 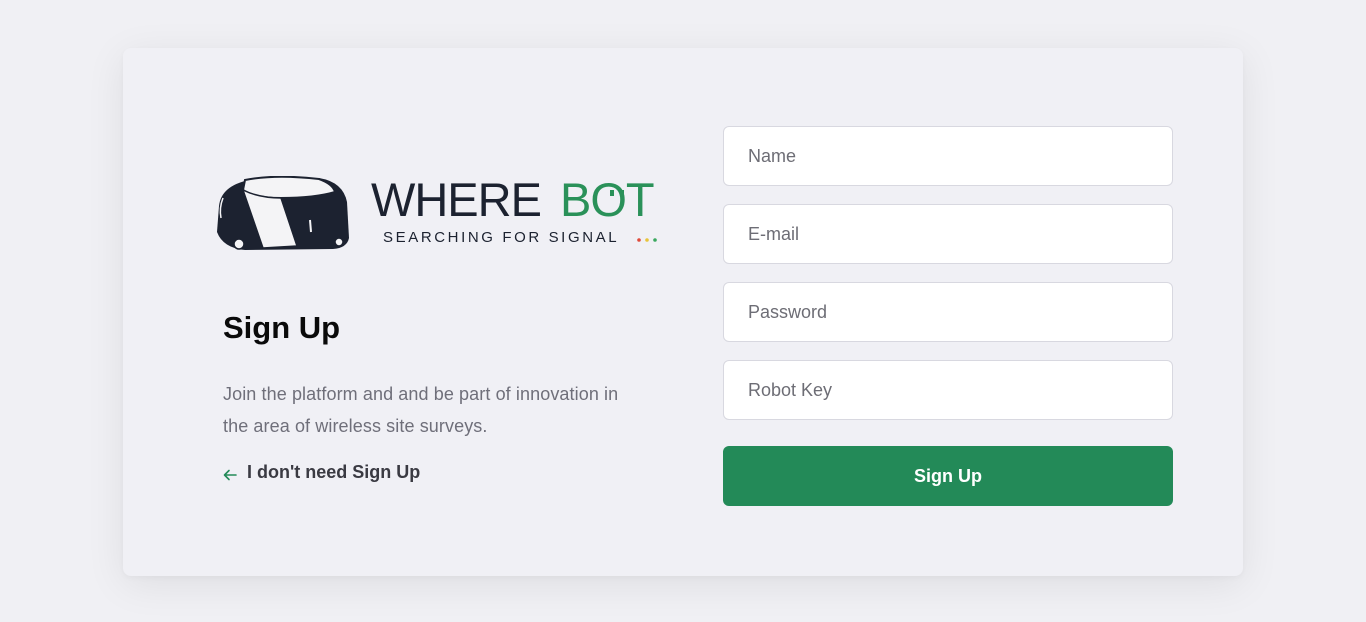 I want to click on logo-word-where: WHERE, so click(x=456, y=201).